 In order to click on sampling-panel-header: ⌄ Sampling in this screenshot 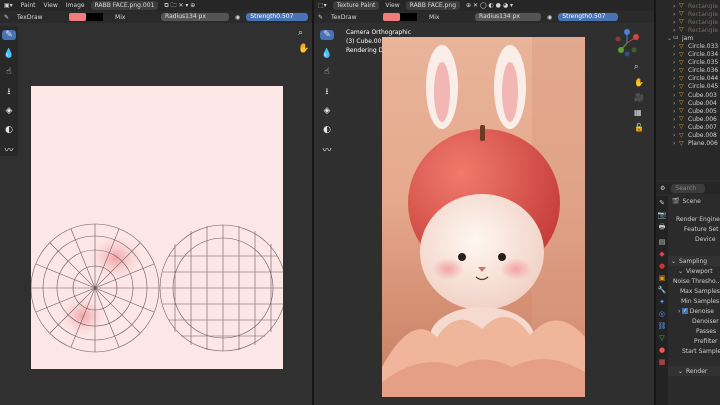, I will do `click(694, 261)`.